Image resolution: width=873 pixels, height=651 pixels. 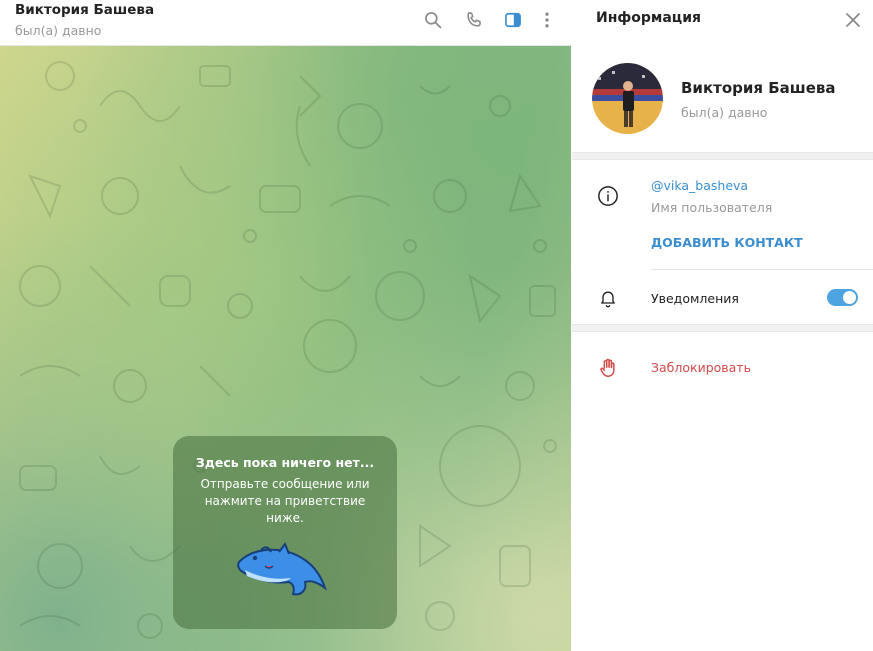 What do you see at coordinates (513, 20) in the screenshot?
I see `sidebar-toggle-icon` at bounding box center [513, 20].